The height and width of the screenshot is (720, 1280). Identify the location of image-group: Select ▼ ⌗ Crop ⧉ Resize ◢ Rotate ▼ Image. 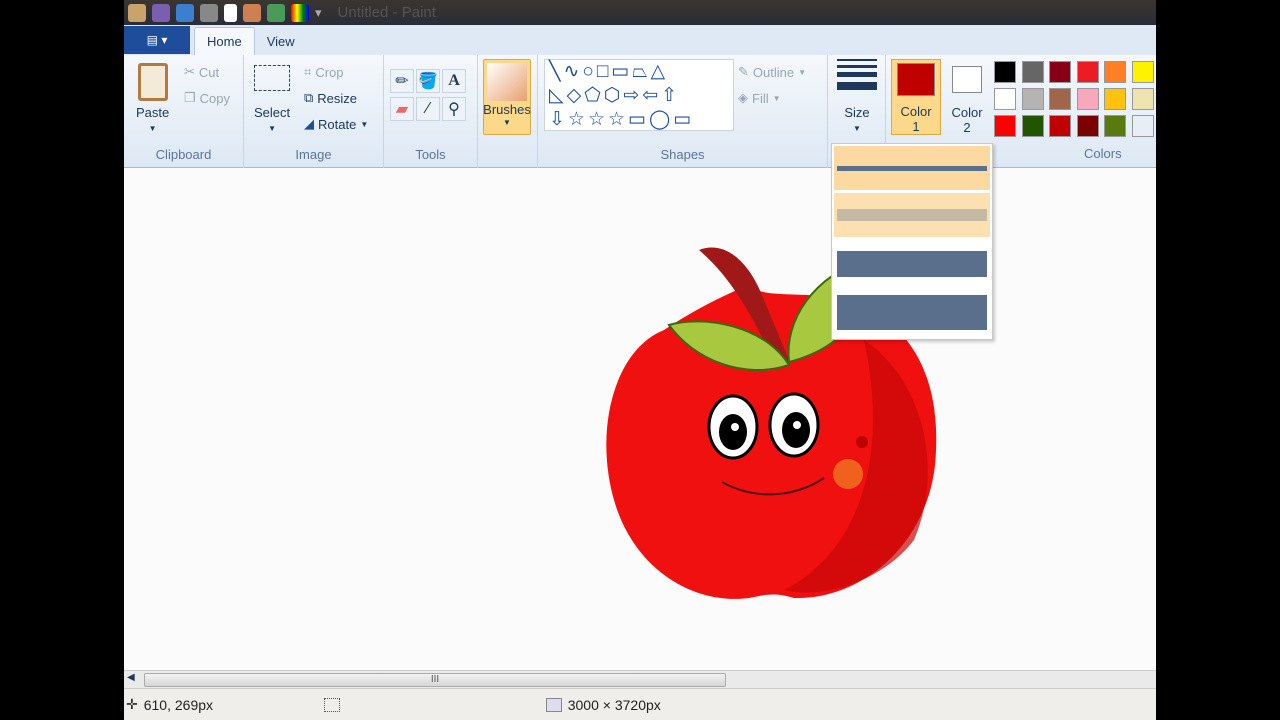
(314, 111).